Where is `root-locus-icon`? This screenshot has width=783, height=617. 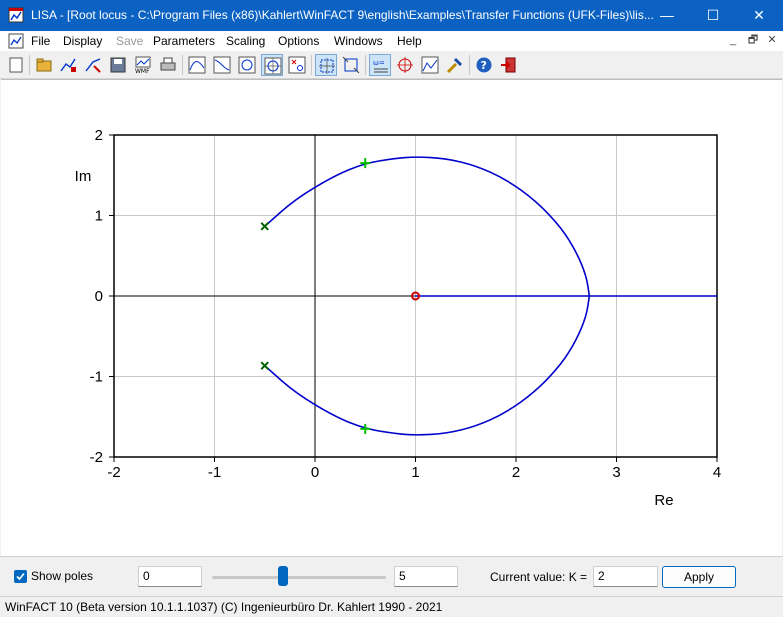 root-locus-icon is located at coordinates (272, 65).